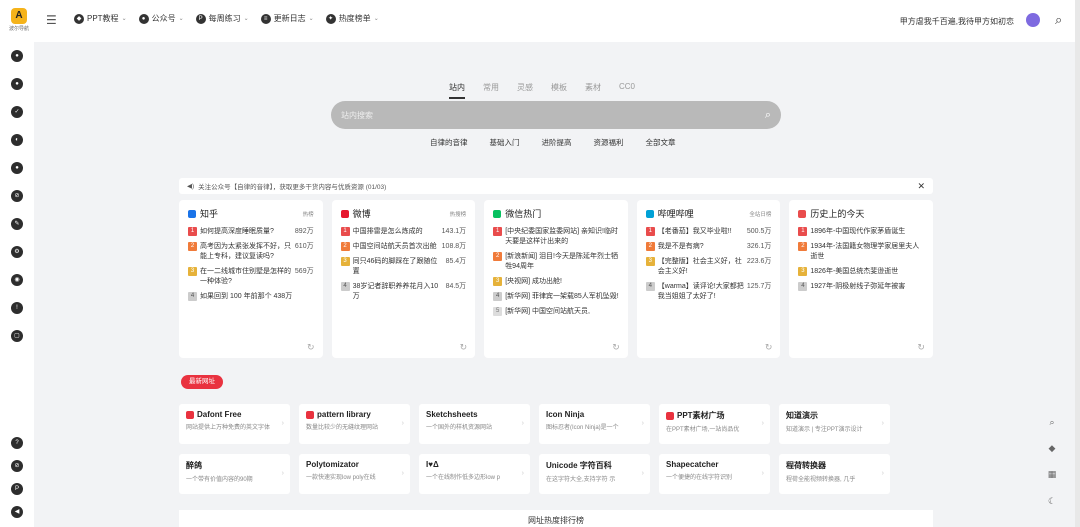 This screenshot has height=527, width=1080. Describe the element at coordinates (403, 267) in the screenshot. I see `list-item: 3 同只46码的脚踩在了跟随位置 85.4万` at that location.